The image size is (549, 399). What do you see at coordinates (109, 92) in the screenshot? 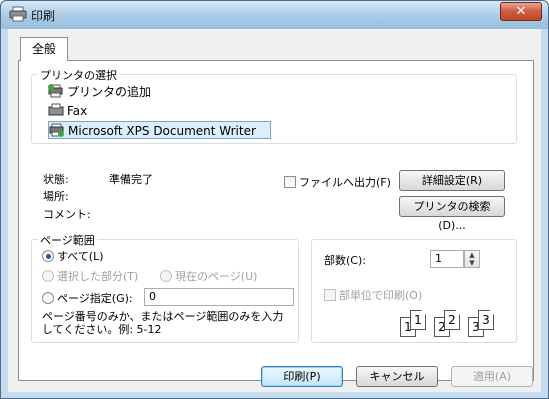
I see `printer-item-label: プリンタの追加` at bounding box center [109, 92].